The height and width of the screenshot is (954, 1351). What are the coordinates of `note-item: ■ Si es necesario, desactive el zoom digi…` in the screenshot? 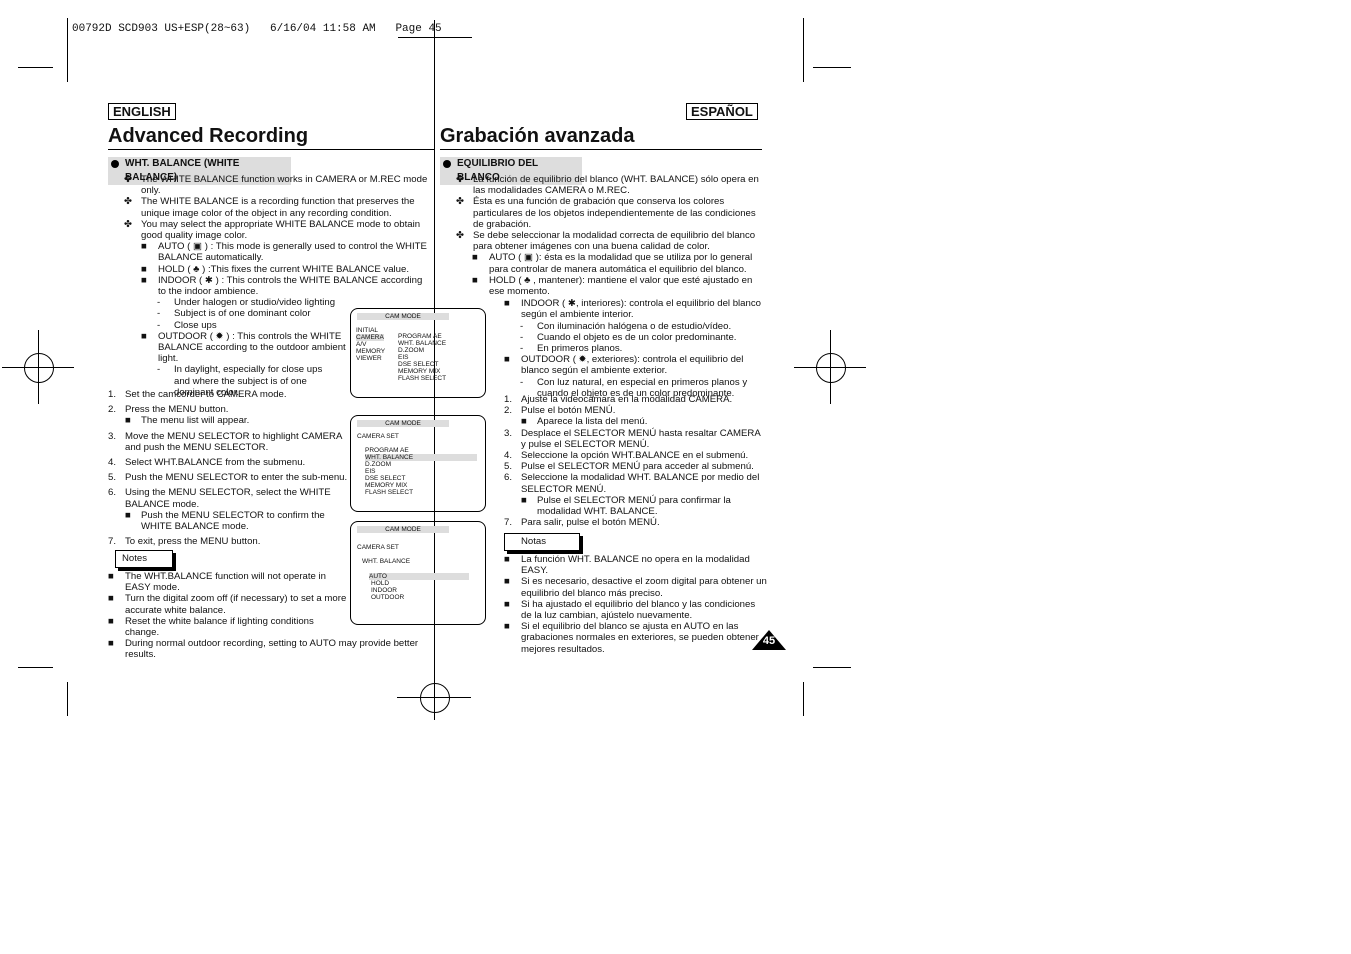 It's located at (635, 587).